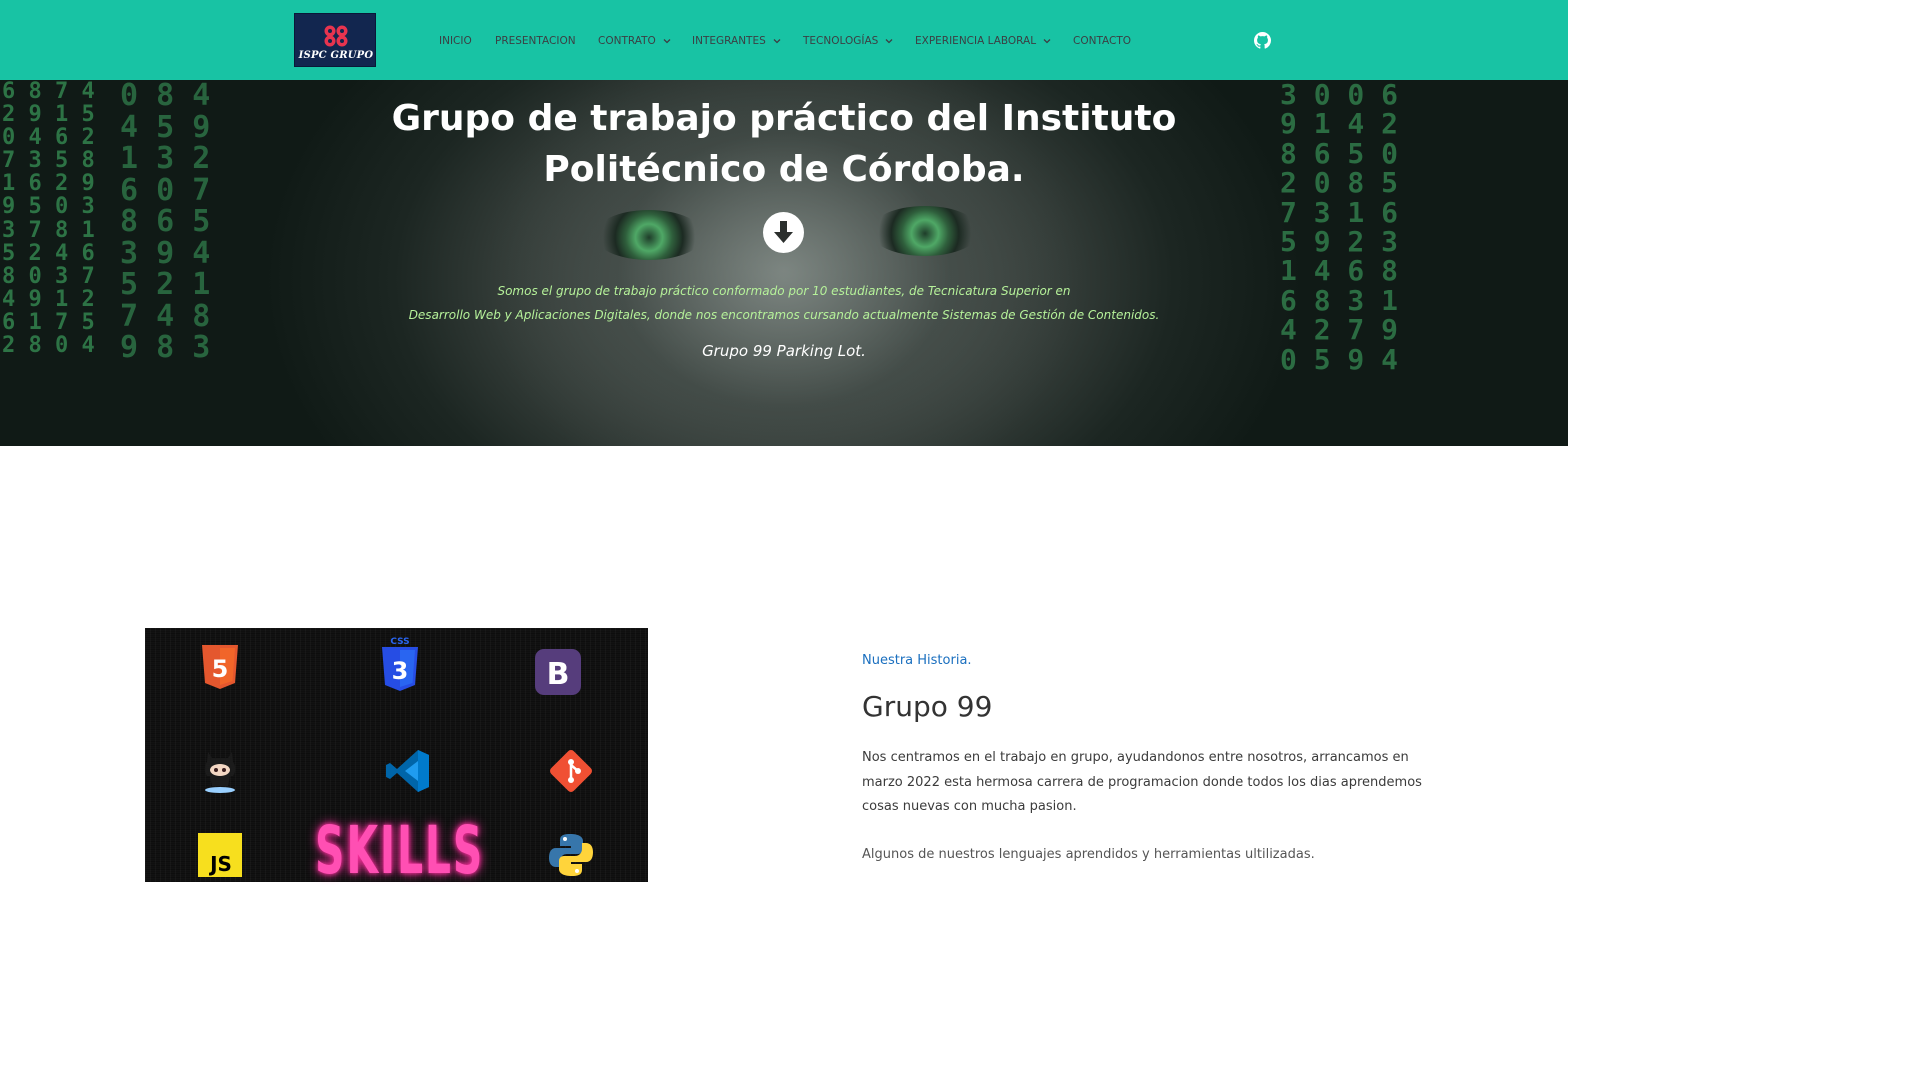  I want to click on brand-logo: ISPC GRUPO, so click(335, 40).